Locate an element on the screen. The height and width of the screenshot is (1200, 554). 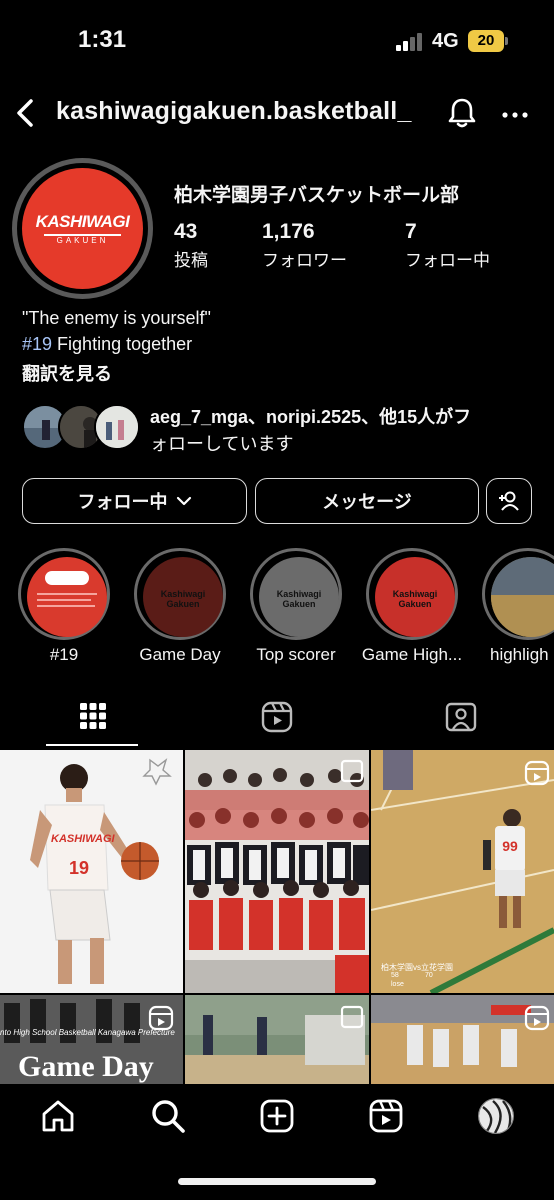
bell-icon is located at coordinates (462, 113).